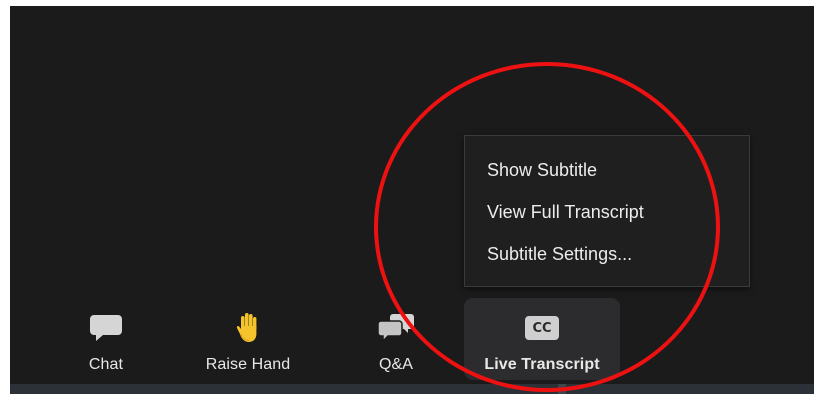 This screenshot has width=814, height=394. Describe the element at coordinates (396, 328) in the screenshot. I see `qa-bubbles-icon` at that location.